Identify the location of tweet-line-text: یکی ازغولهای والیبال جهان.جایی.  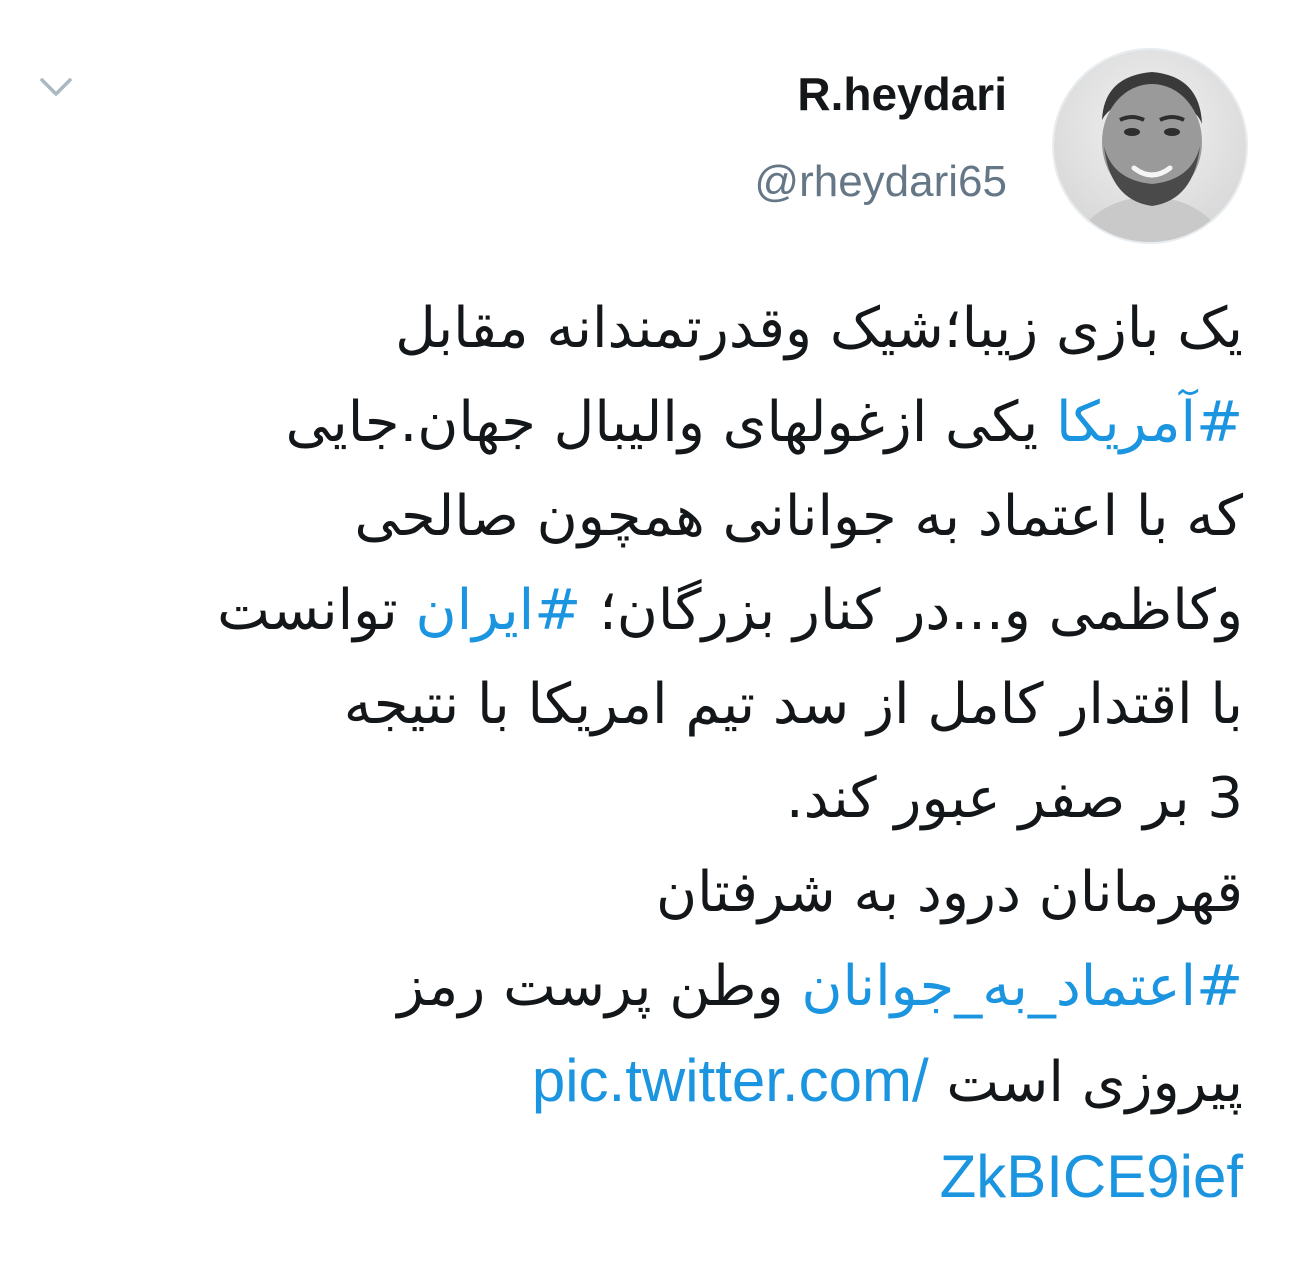
(671, 422).